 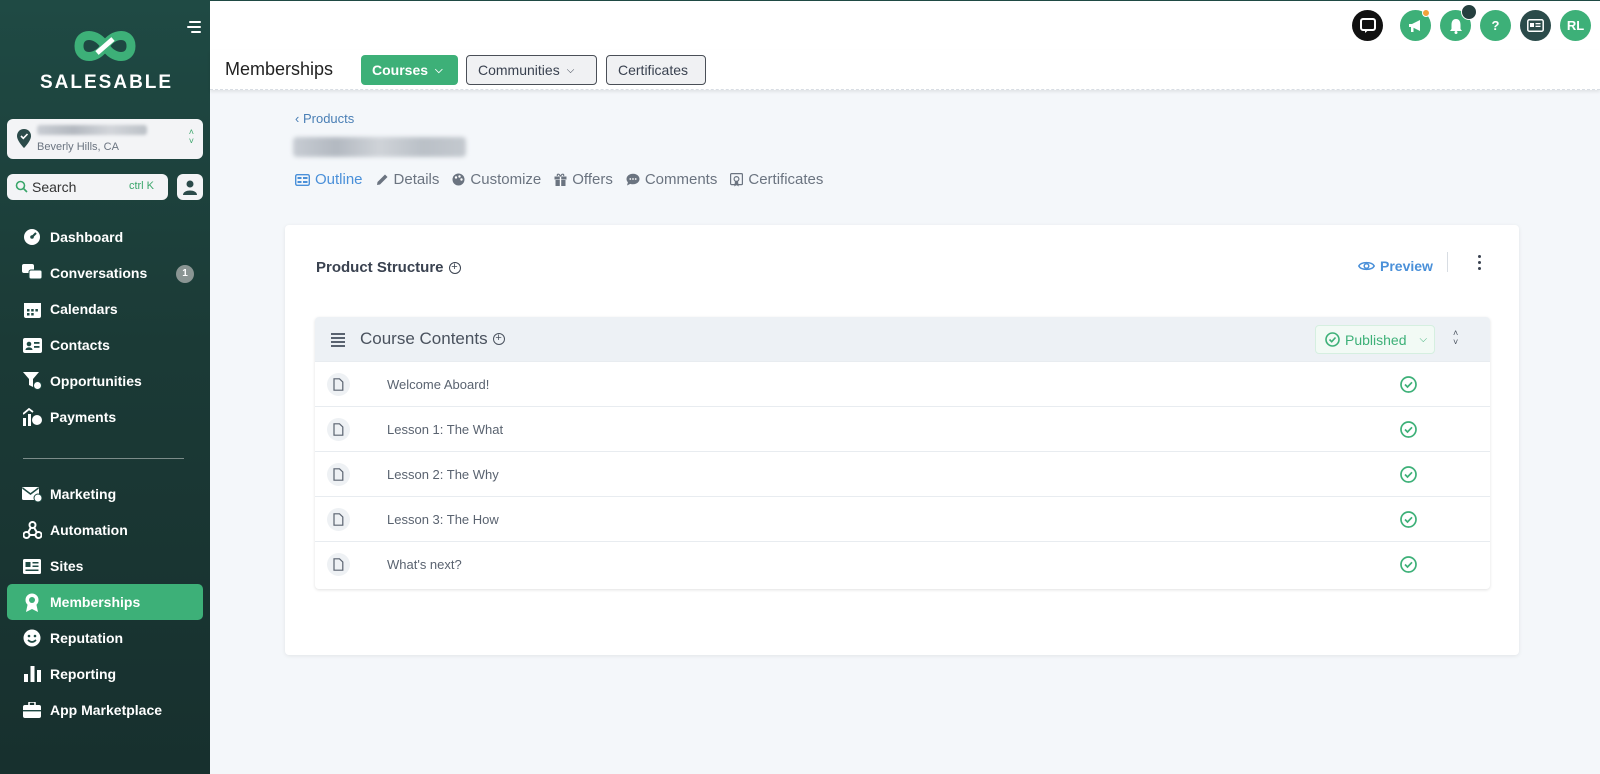 What do you see at coordinates (407, 179) in the screenshot?
I see `tab-details: Details` at bounding box center [407, 179].